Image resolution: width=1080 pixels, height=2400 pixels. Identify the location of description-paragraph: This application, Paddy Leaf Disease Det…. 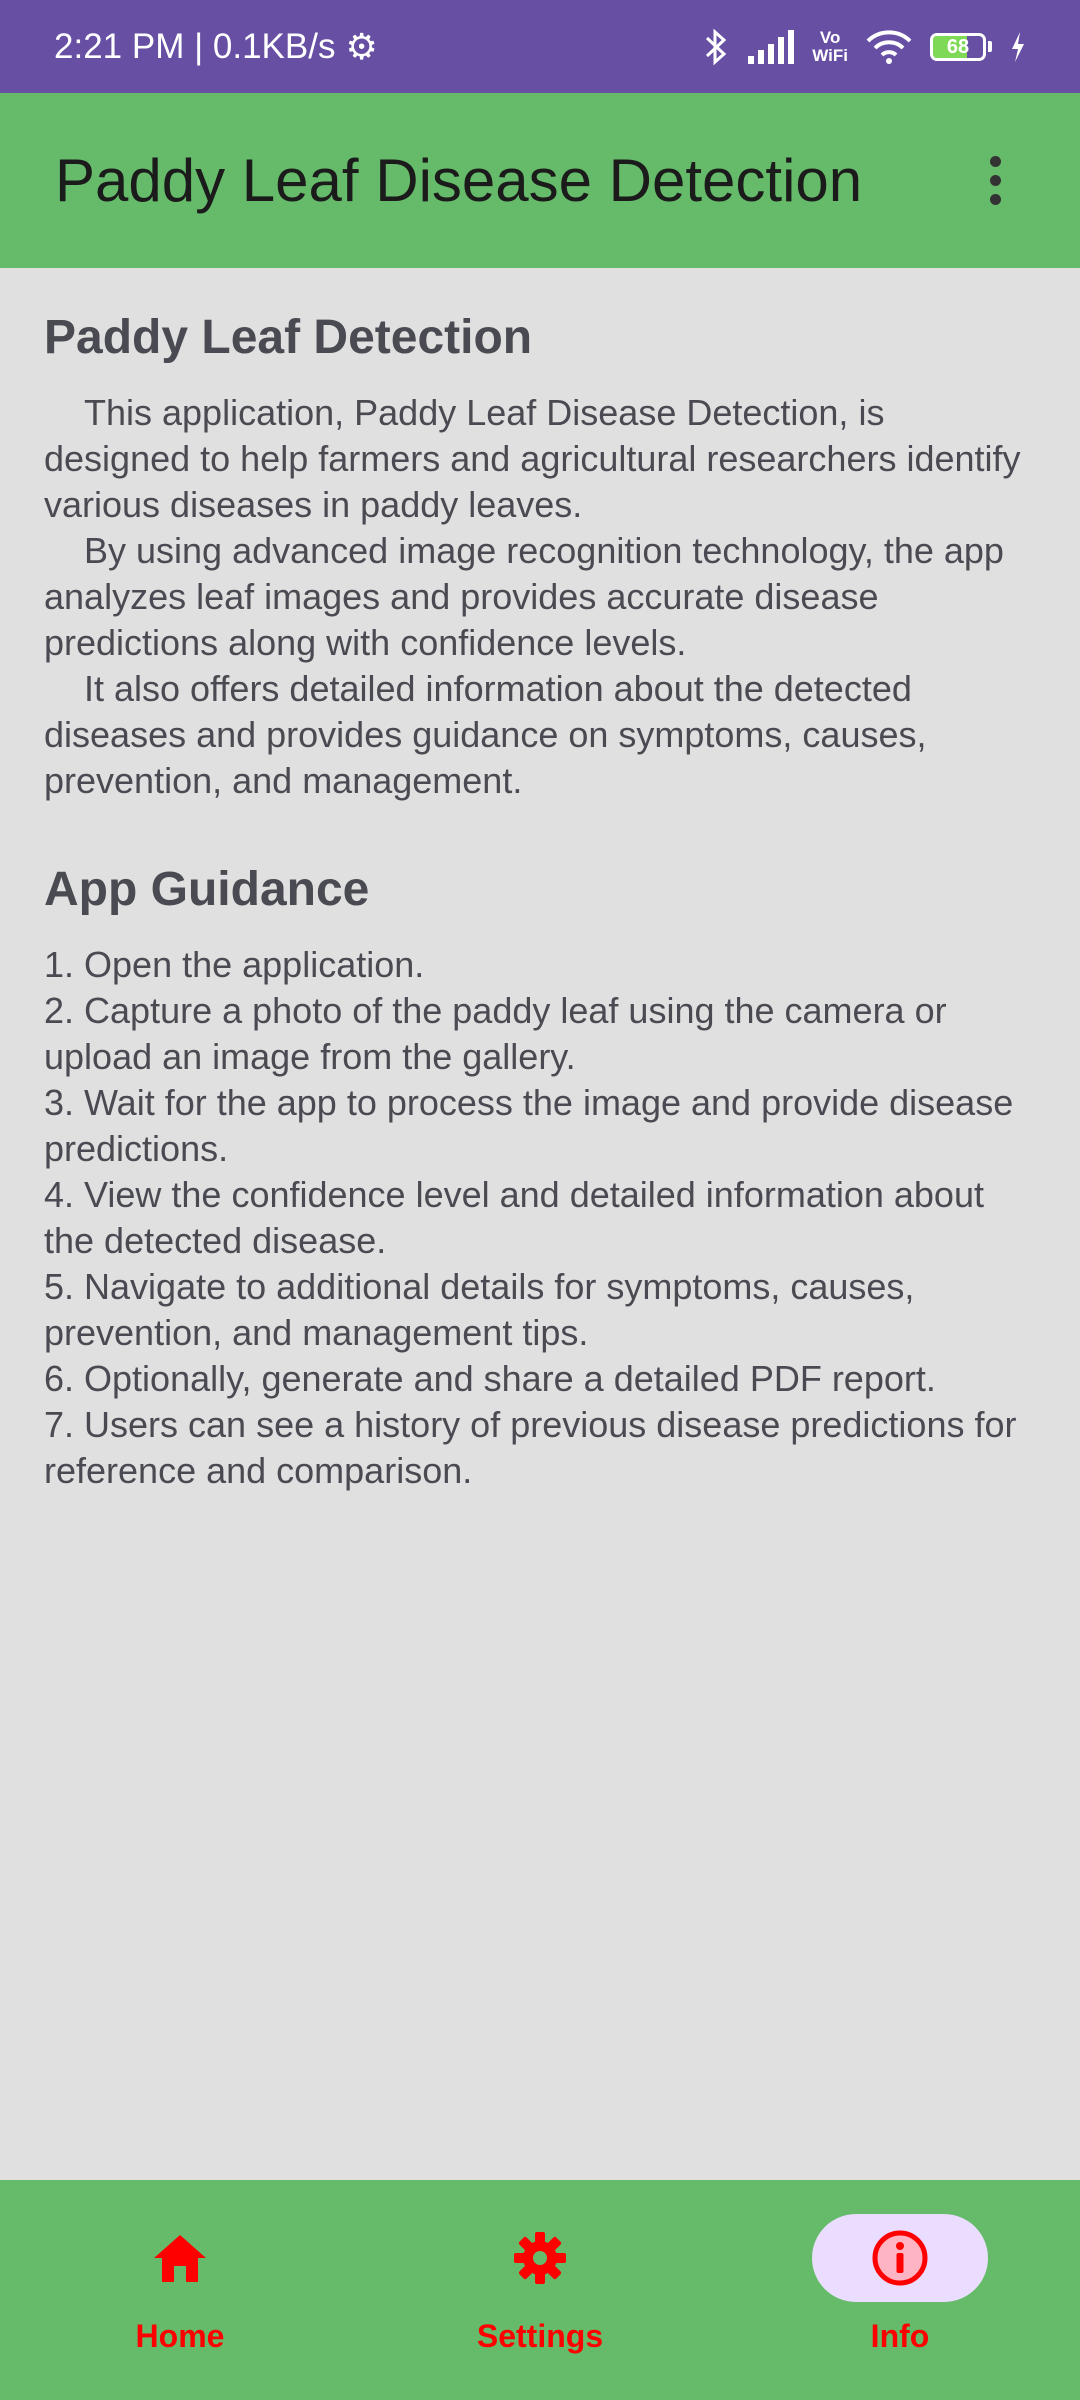
(532, 458).